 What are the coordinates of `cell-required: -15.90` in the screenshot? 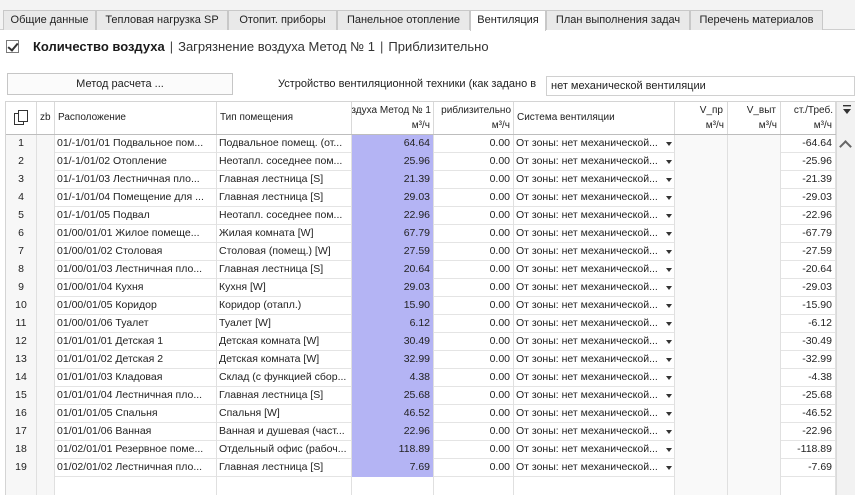 It's located at (808, 306).